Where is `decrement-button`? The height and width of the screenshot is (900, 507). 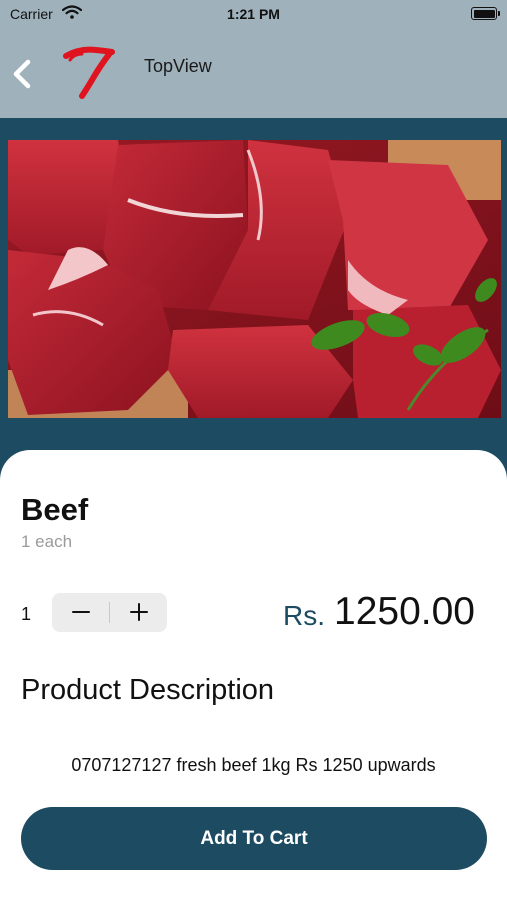 decrement-button is located at coordinates (80, 612).